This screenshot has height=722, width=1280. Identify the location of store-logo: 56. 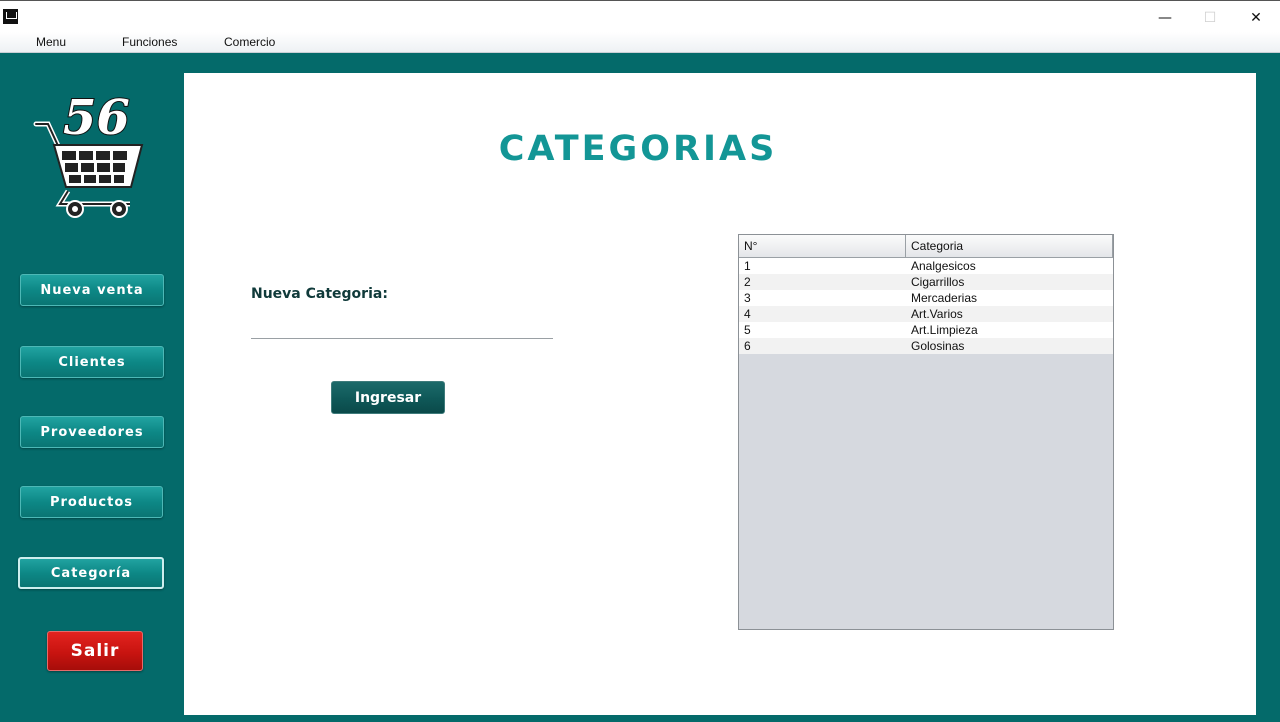
(95, 155).